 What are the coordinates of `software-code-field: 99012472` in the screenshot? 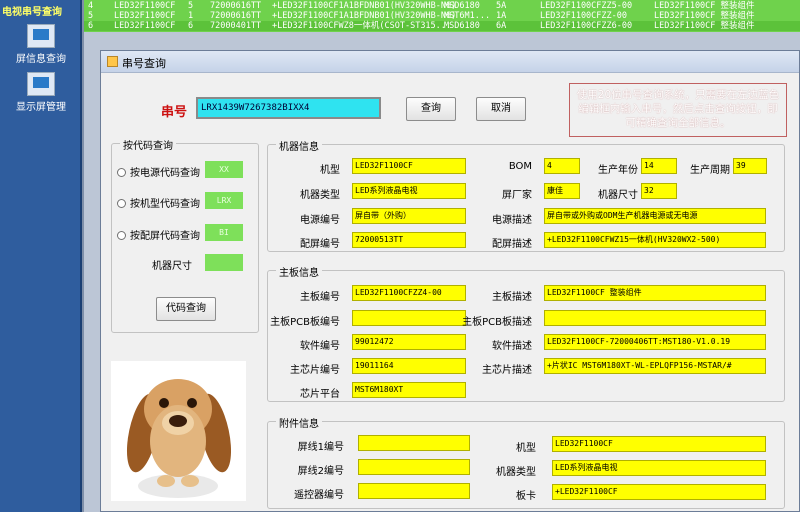 It's located at (409, 342).